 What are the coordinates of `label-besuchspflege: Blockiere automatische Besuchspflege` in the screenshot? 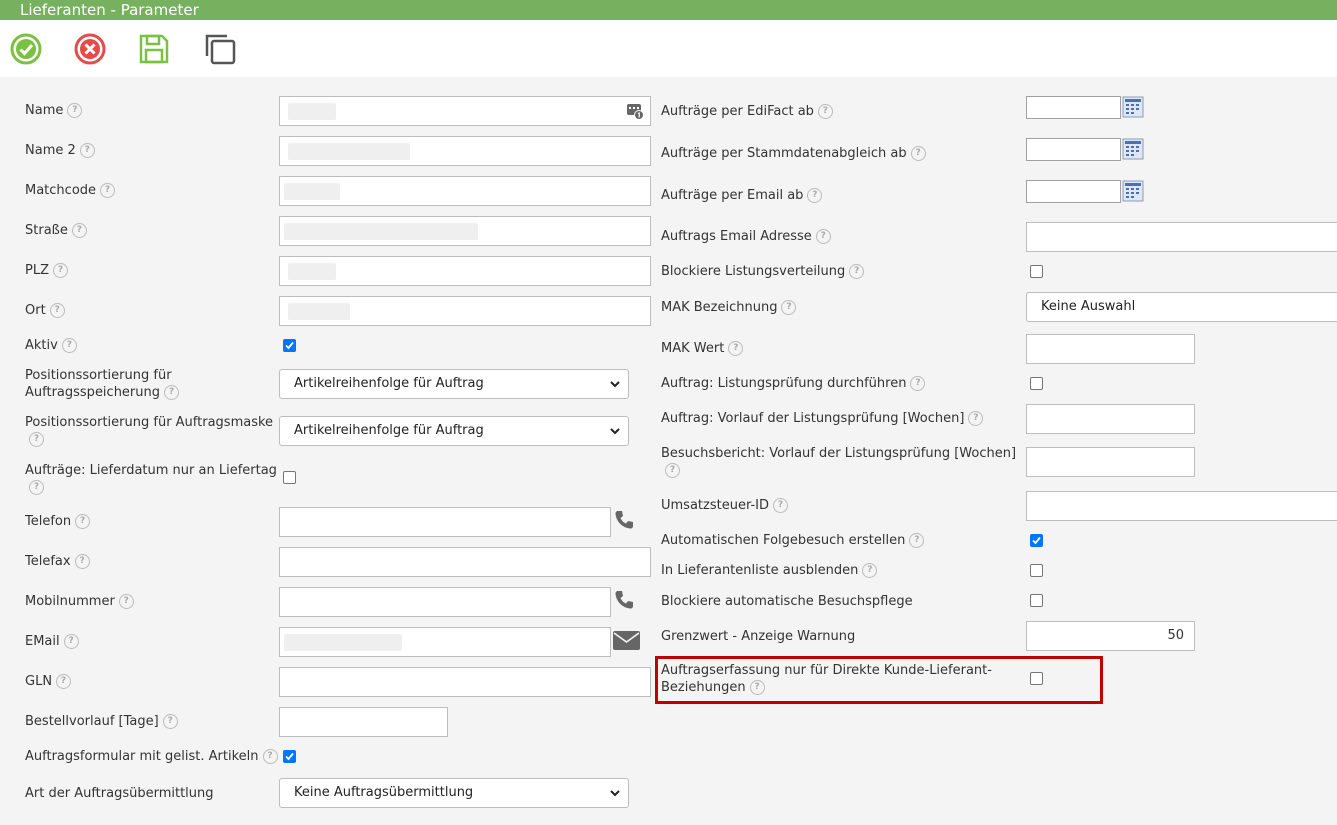 It's located at (787, 601).